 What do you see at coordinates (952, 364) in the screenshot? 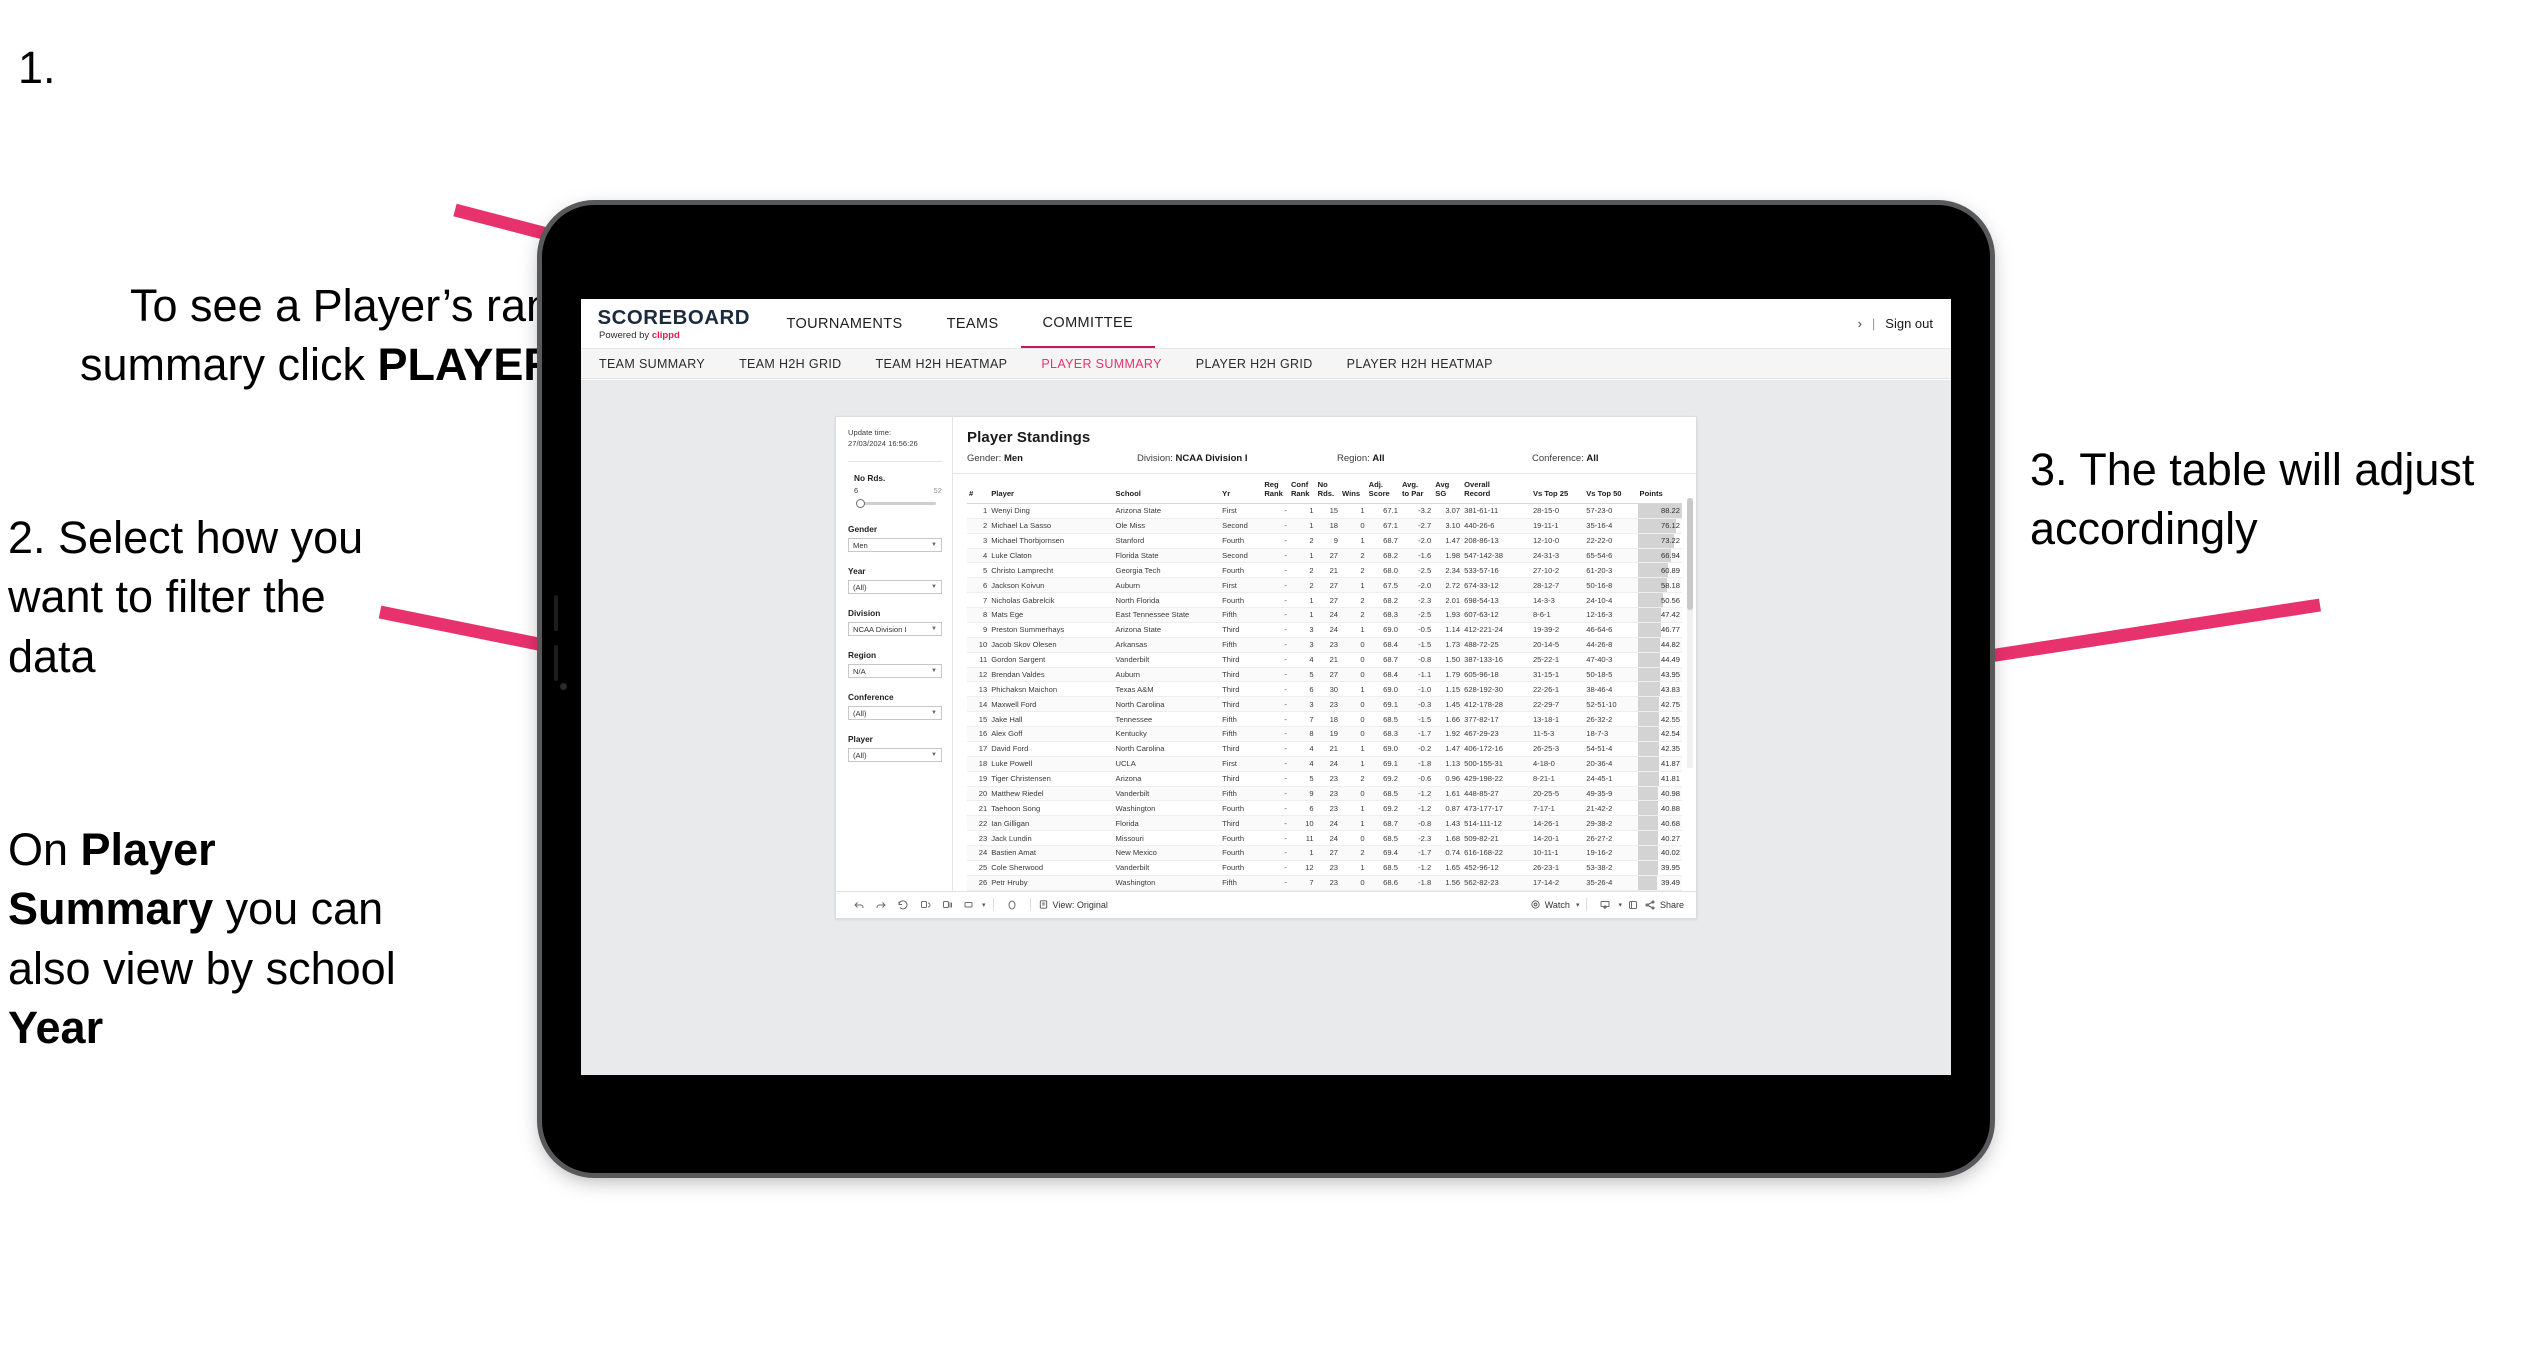
I see `tab-team-h2h-heatmap: TEAM H2H HEATMAP` at bounding box center [952, 364].